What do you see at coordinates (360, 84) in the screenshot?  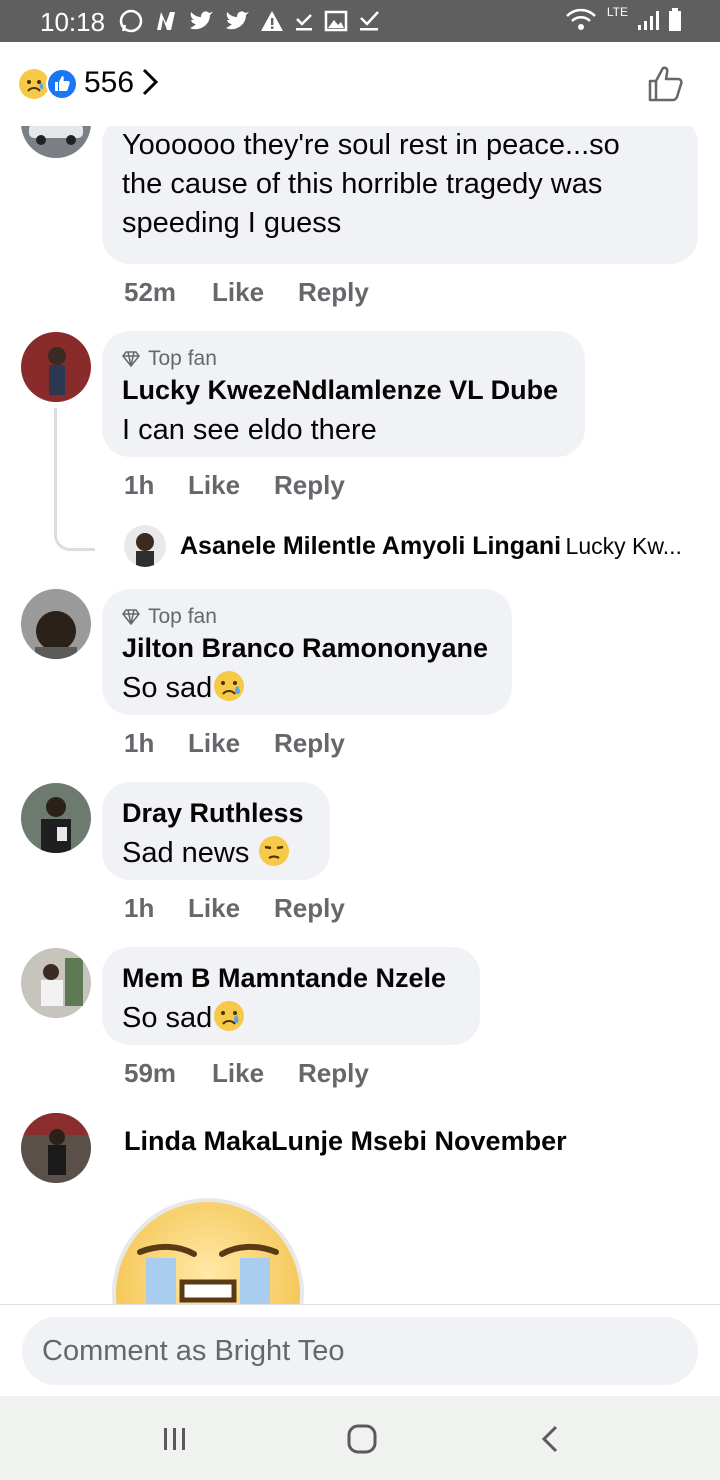 I see `reactions-header: 556` at bounding box center [360, 84].